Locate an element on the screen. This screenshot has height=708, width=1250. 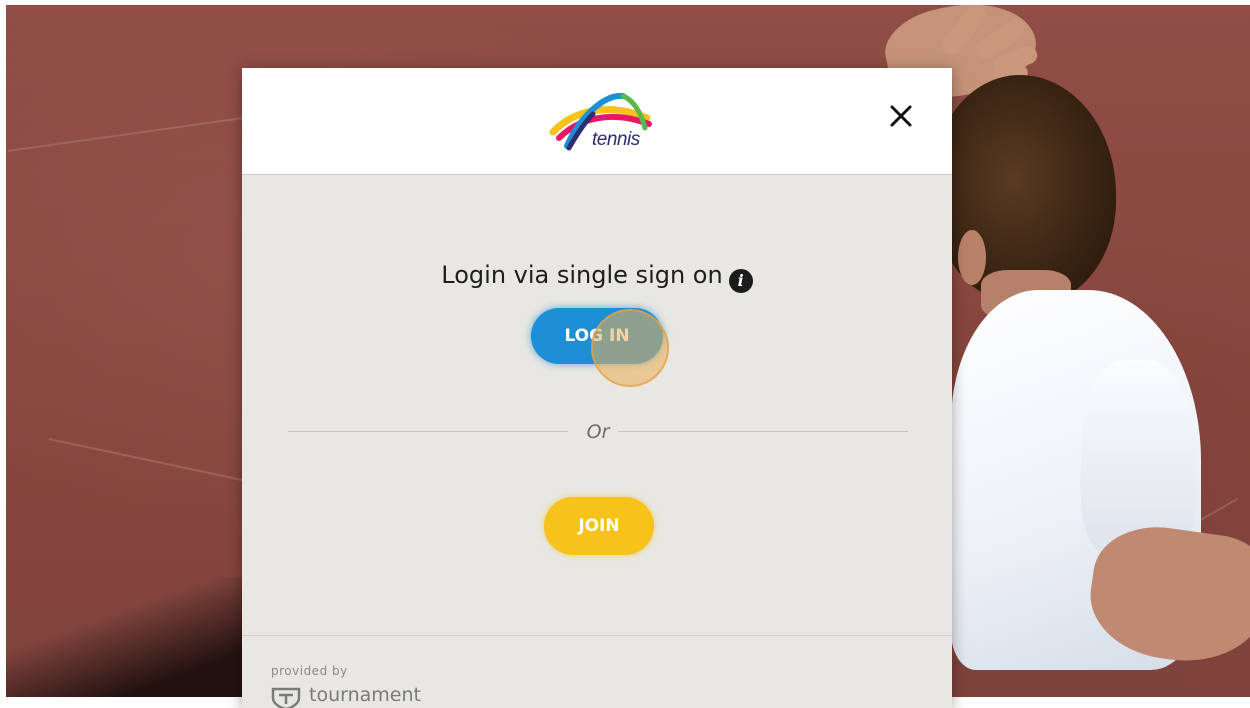
modal-header: tennis is located at coordinates (597, 121).